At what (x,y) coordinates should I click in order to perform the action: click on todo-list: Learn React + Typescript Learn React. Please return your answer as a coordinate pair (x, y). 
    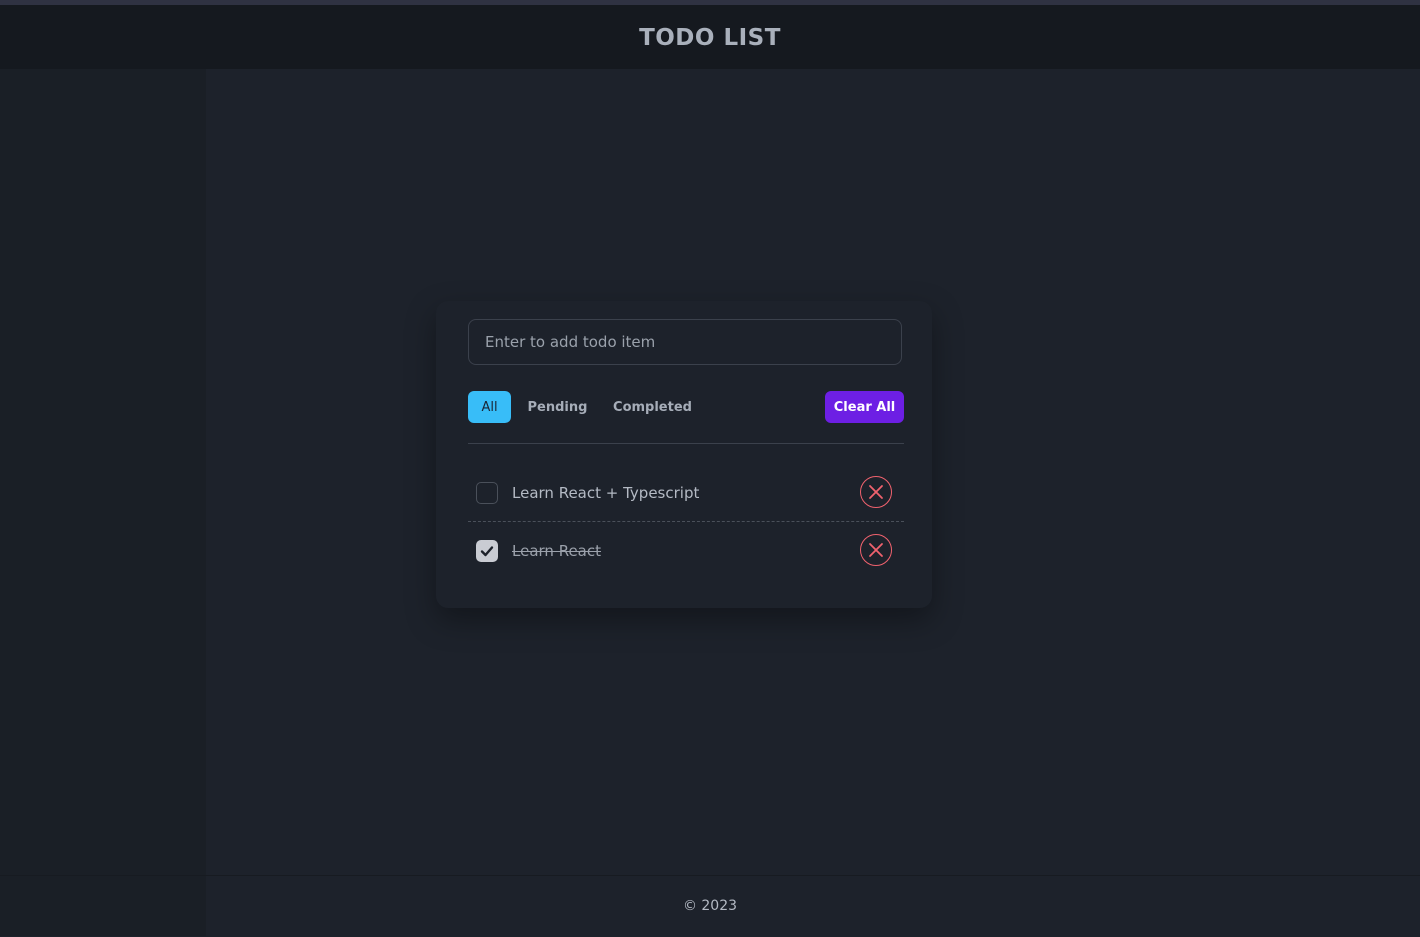
    Looking at the image, I should click on (686, 521).